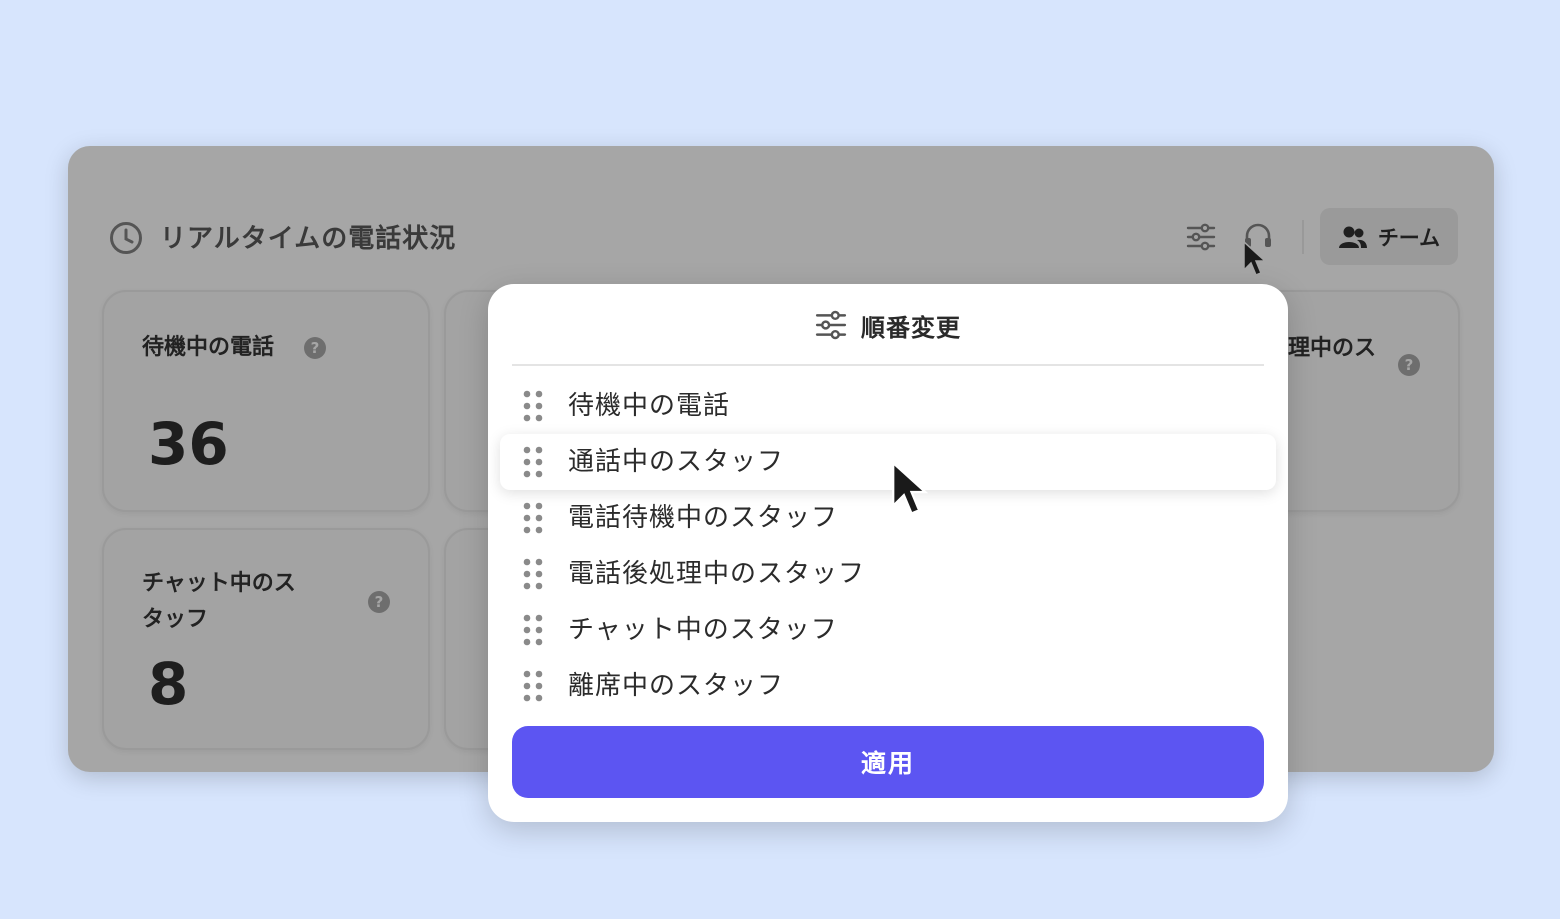 The height and width of the screenshot is (919, 1560). Describe the element at coordinates (1409, 237) in the screenshot. I see `team-button-label: チーム` at that location.